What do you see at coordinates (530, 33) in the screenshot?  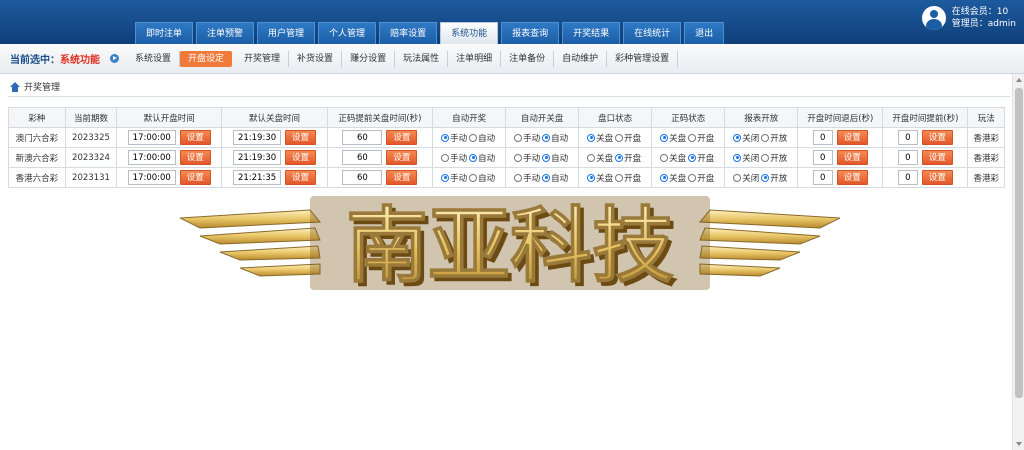 I see `top-nav-tab: 报表查询` at bounding box center [530, 33].